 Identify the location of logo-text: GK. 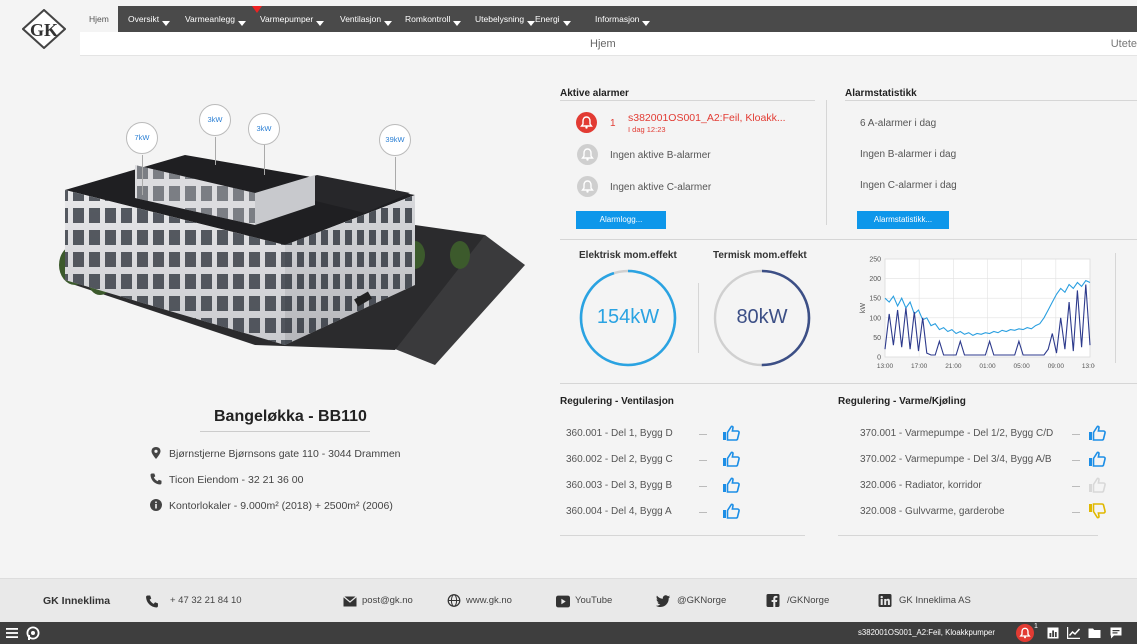
(44, 30).